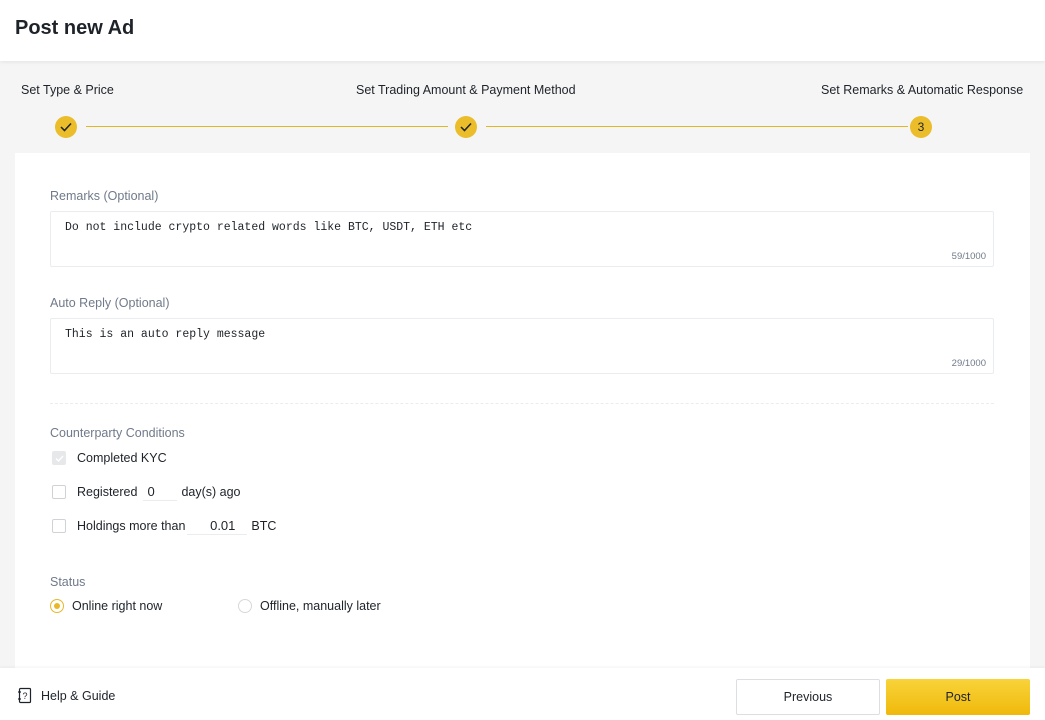 The image size is (1045, 720). I want to click on registered-checkbox, so click(59, 492).